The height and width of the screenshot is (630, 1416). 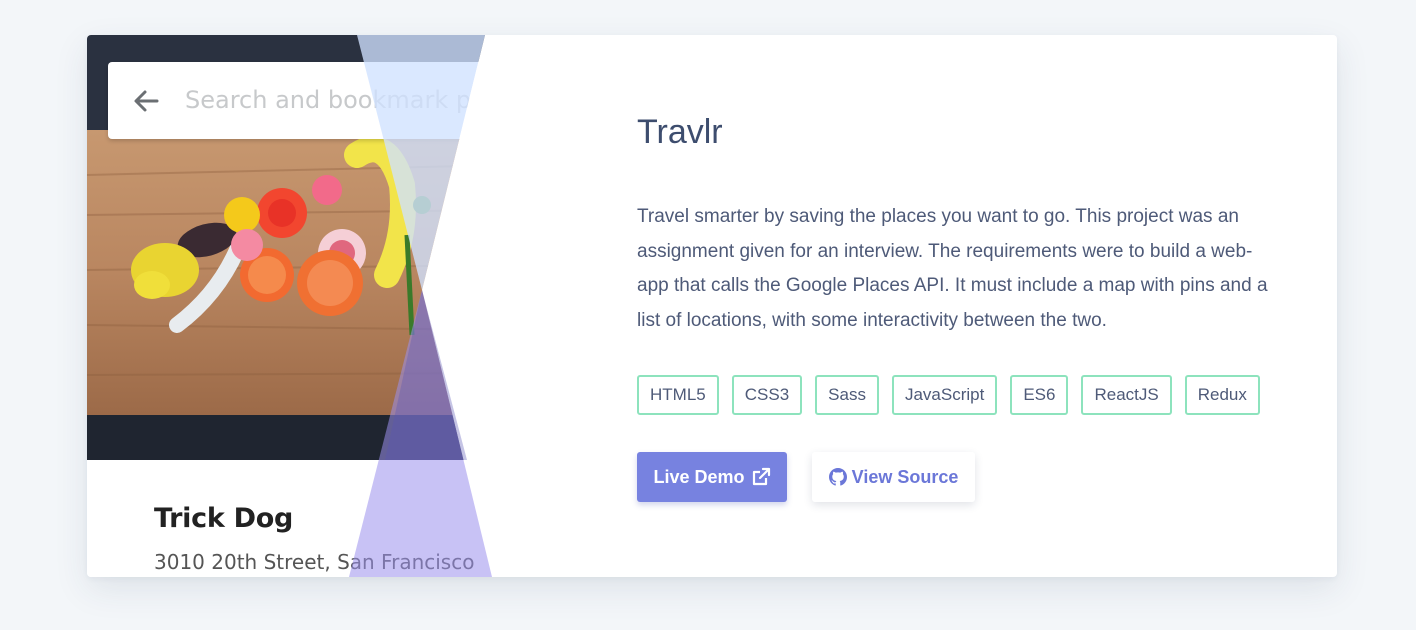 I want to click on tech-tag: Redux, so click(x=1222, y=395).